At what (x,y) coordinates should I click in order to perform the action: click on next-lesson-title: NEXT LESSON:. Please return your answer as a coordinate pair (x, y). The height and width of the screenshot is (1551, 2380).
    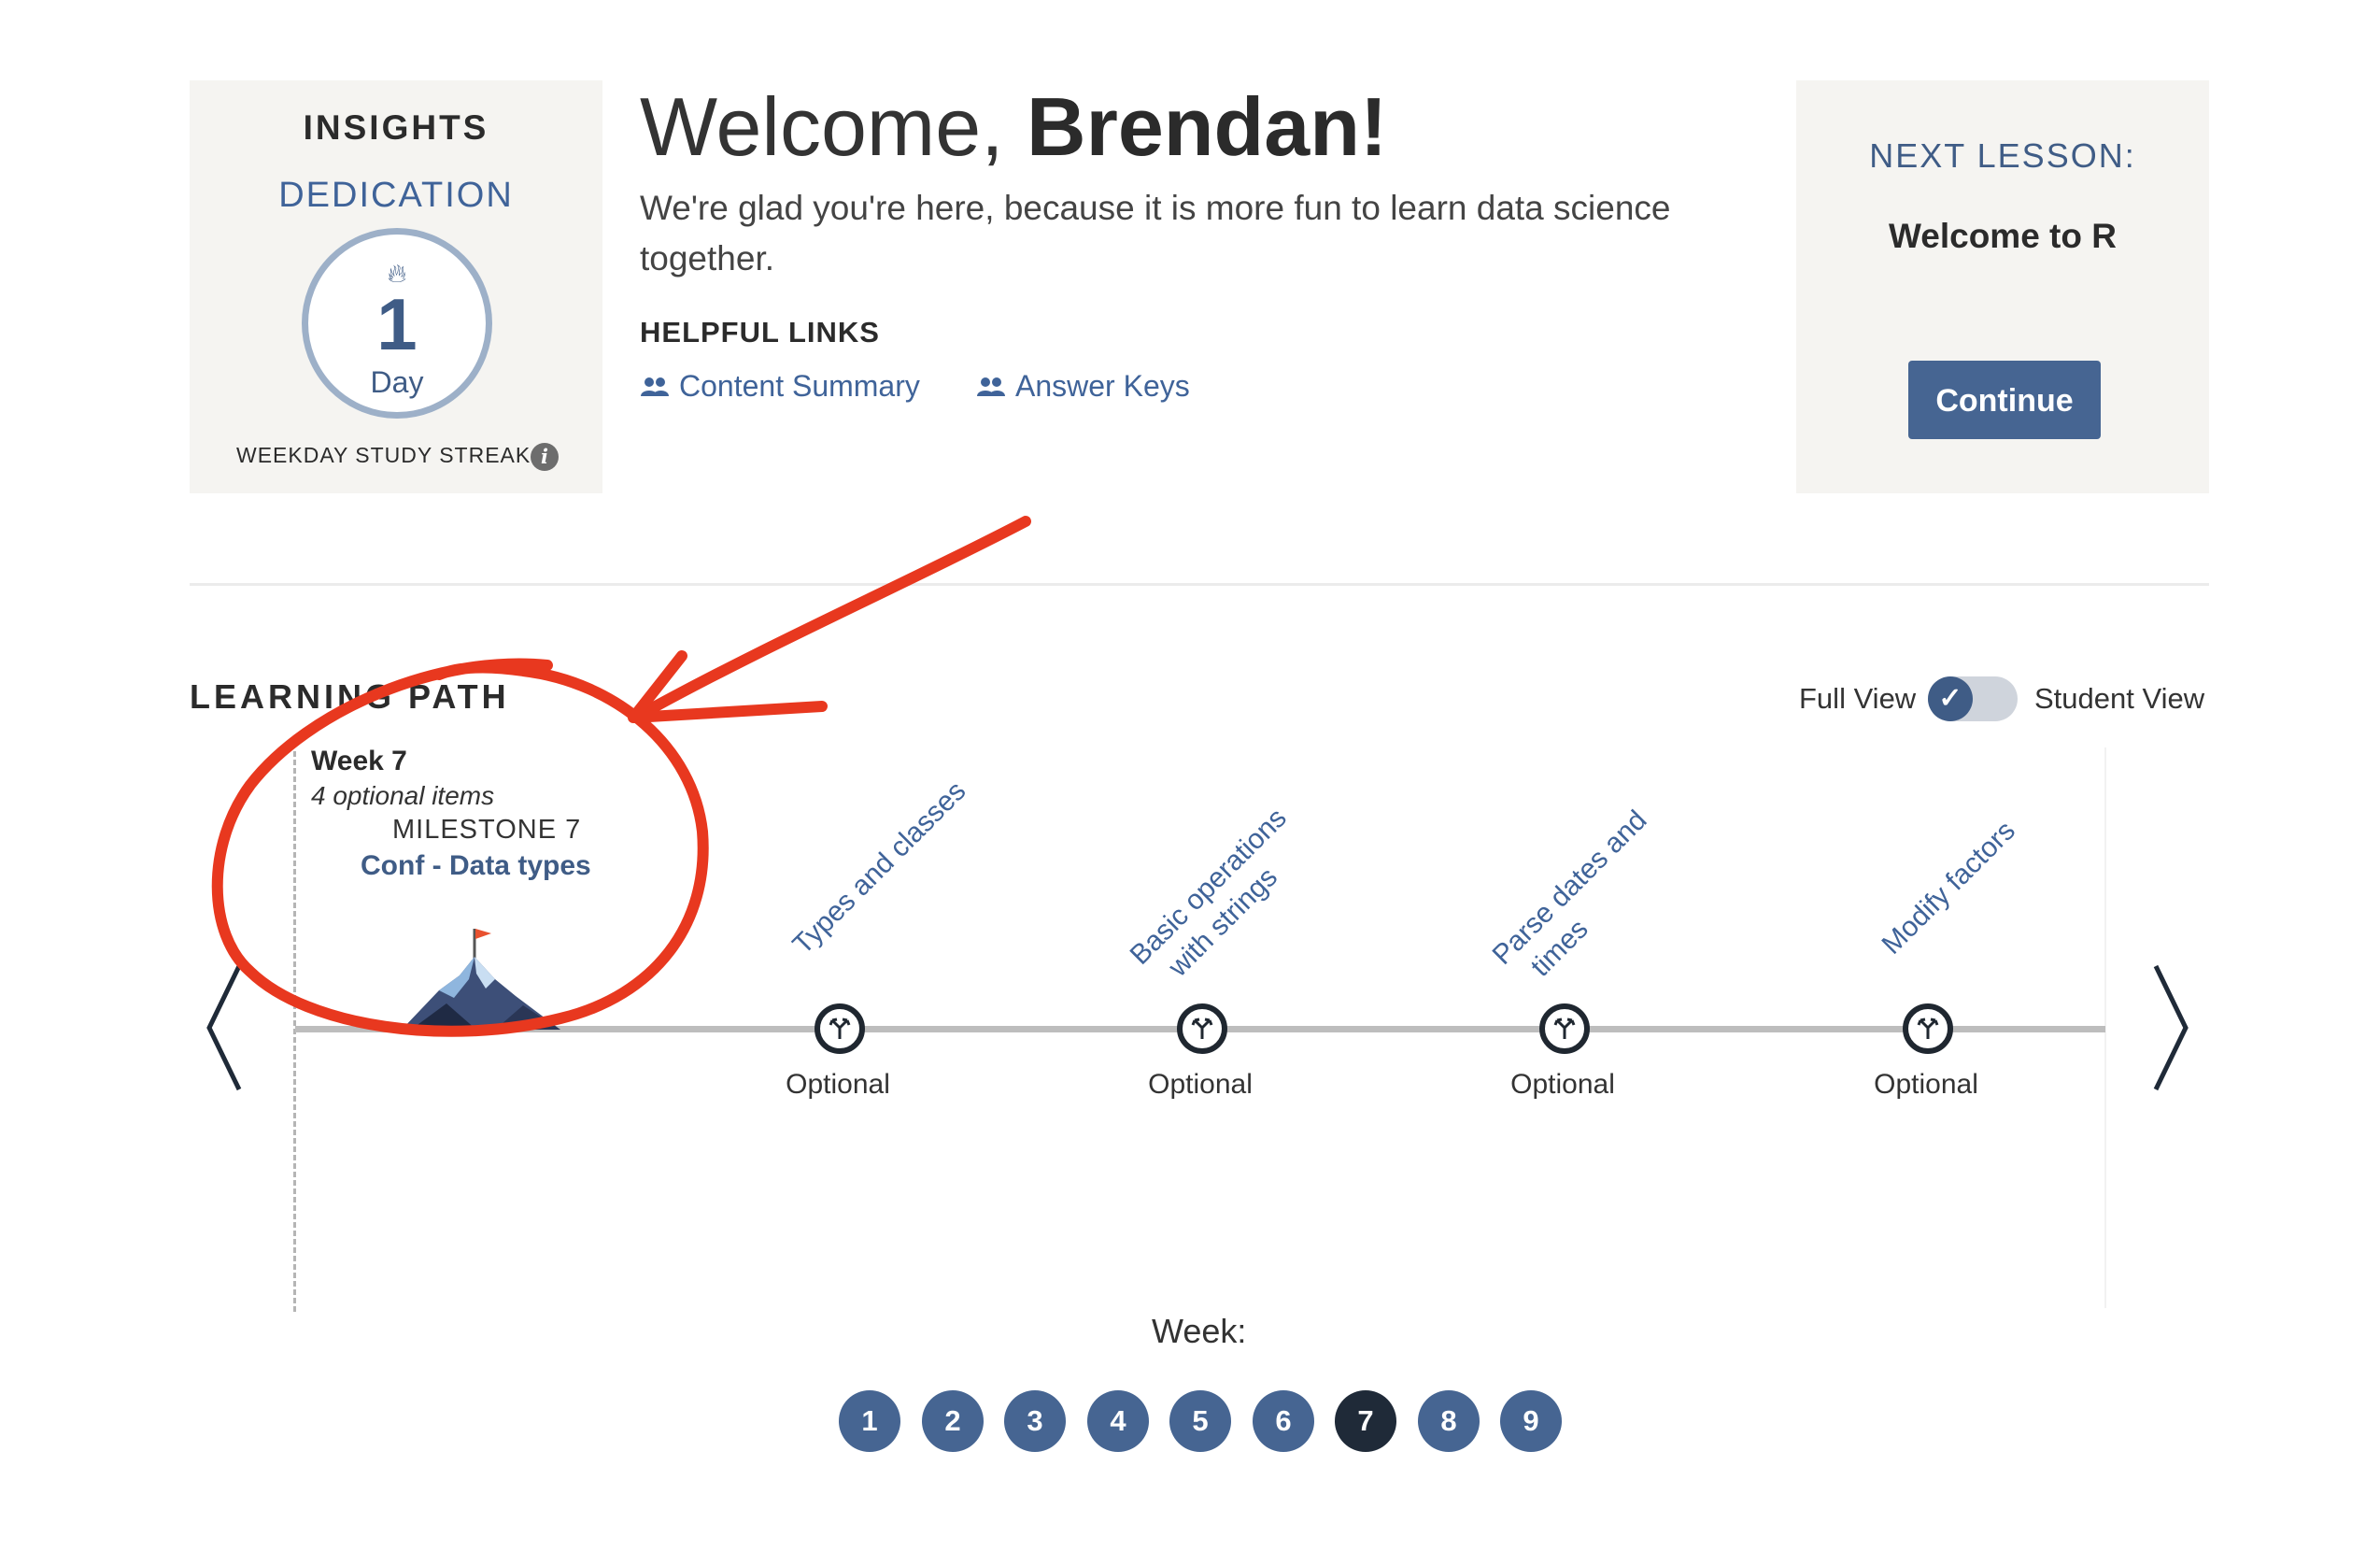
    Looking at the image, I should click on (2003, 156).